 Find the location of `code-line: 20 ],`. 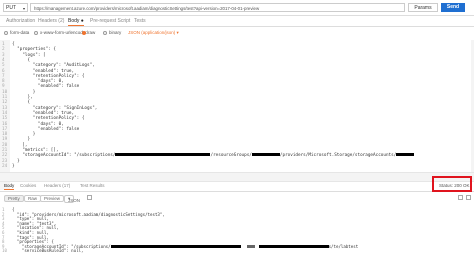

code-line: 20 ], is located at coordinates (15, 145).